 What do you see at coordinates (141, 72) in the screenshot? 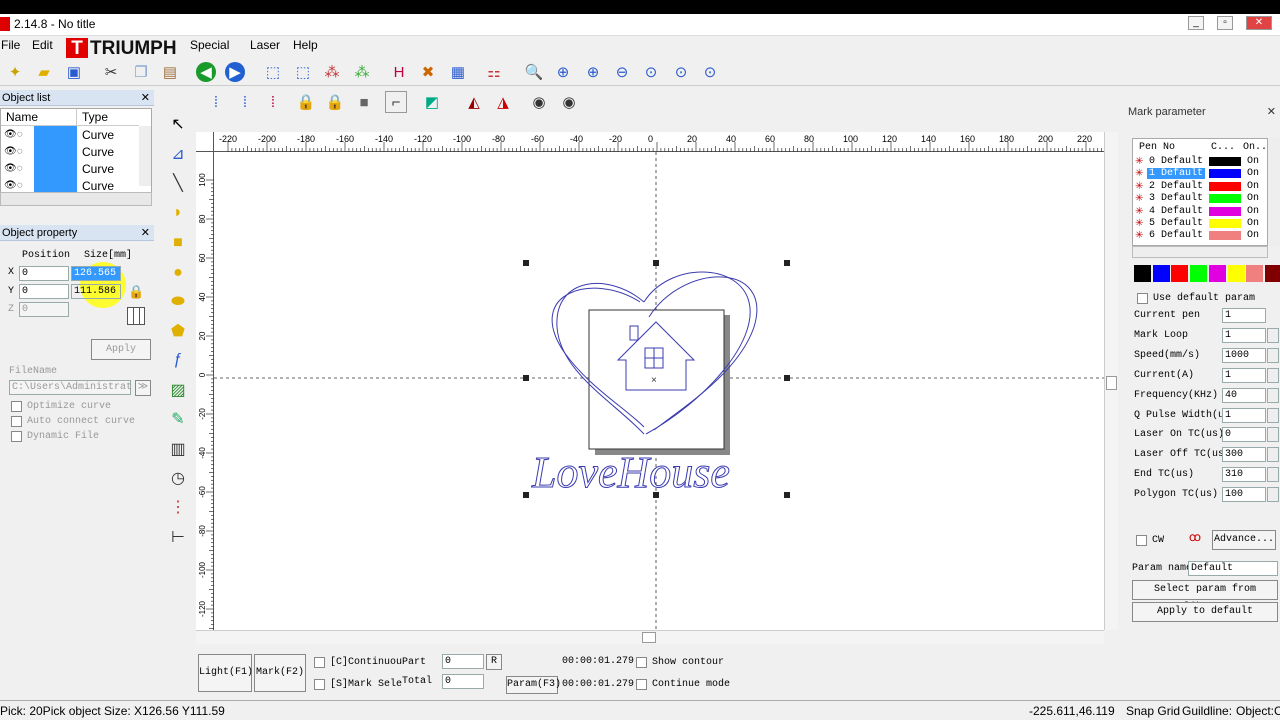
I see `copy-icon: ❐` at bounding box center [141, 72].